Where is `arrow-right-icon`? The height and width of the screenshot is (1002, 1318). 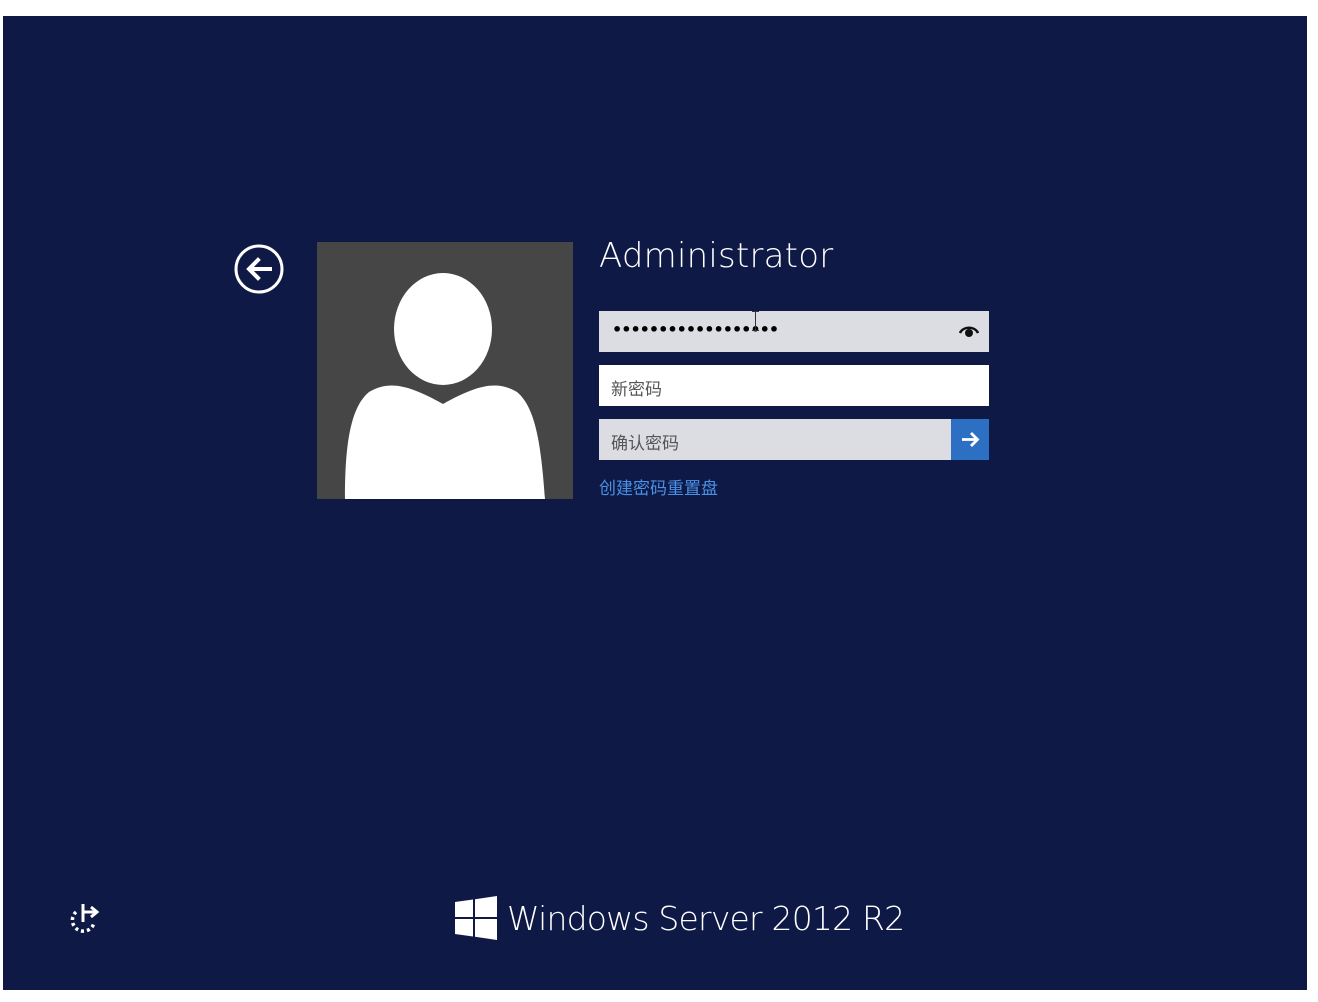 arrow-right-icon is located at coordinates (971, 439).